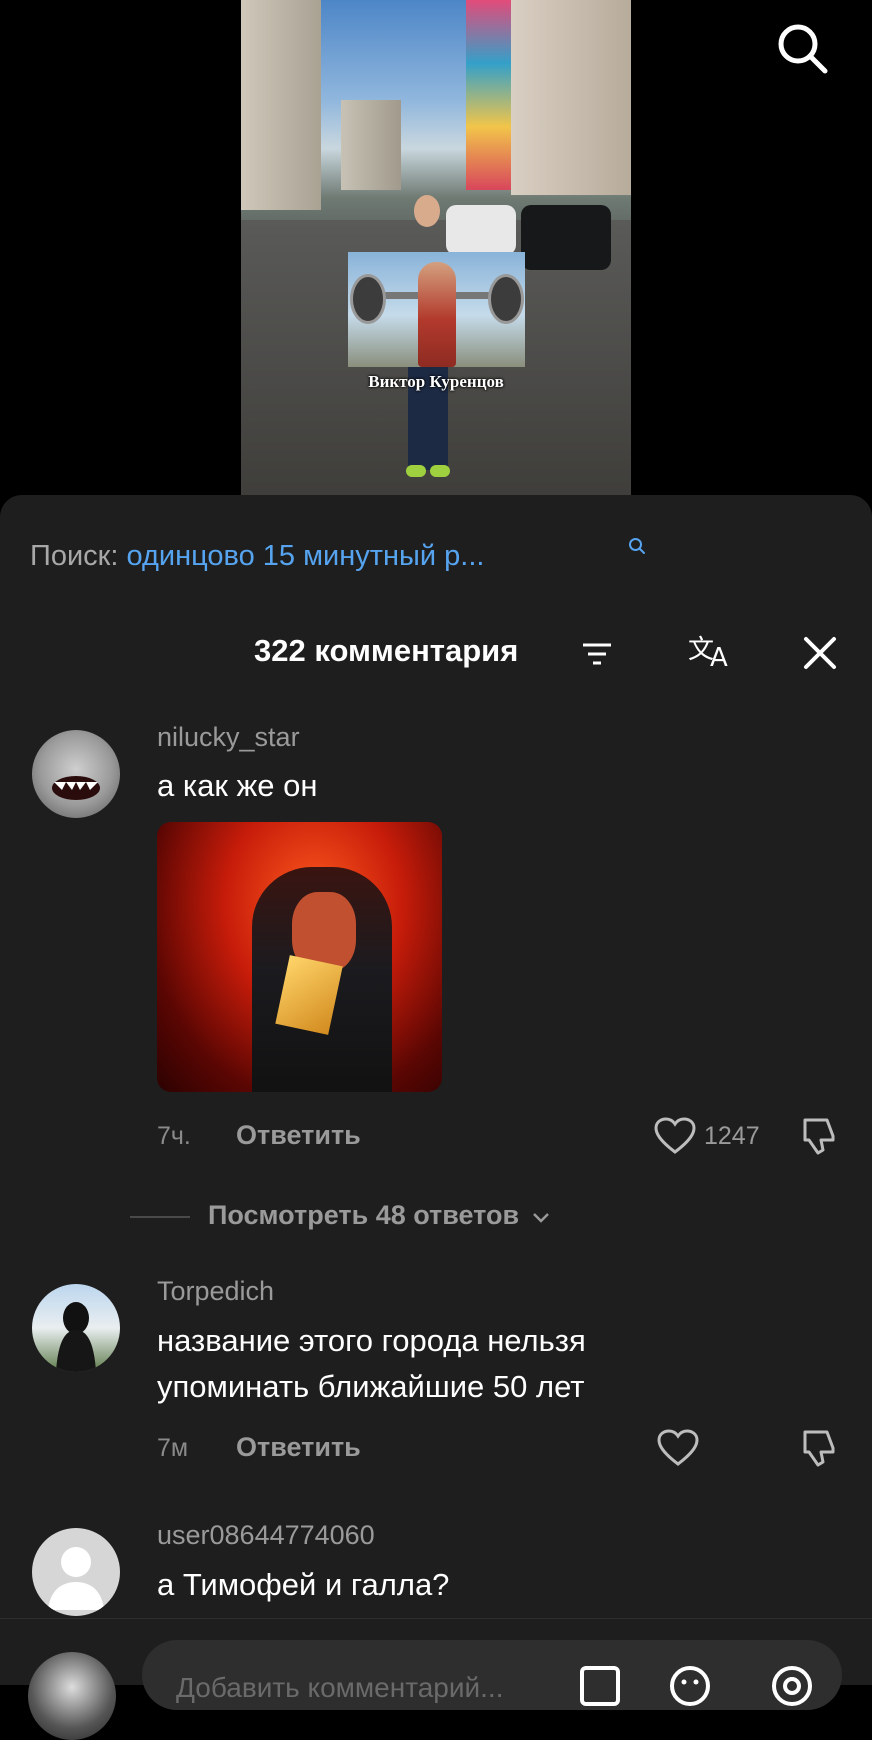 The image size is (872, 1740). What do you see at coordinates (488, 95) in the screenshot?
I see `mural-building` at bounding box center [488, 95].